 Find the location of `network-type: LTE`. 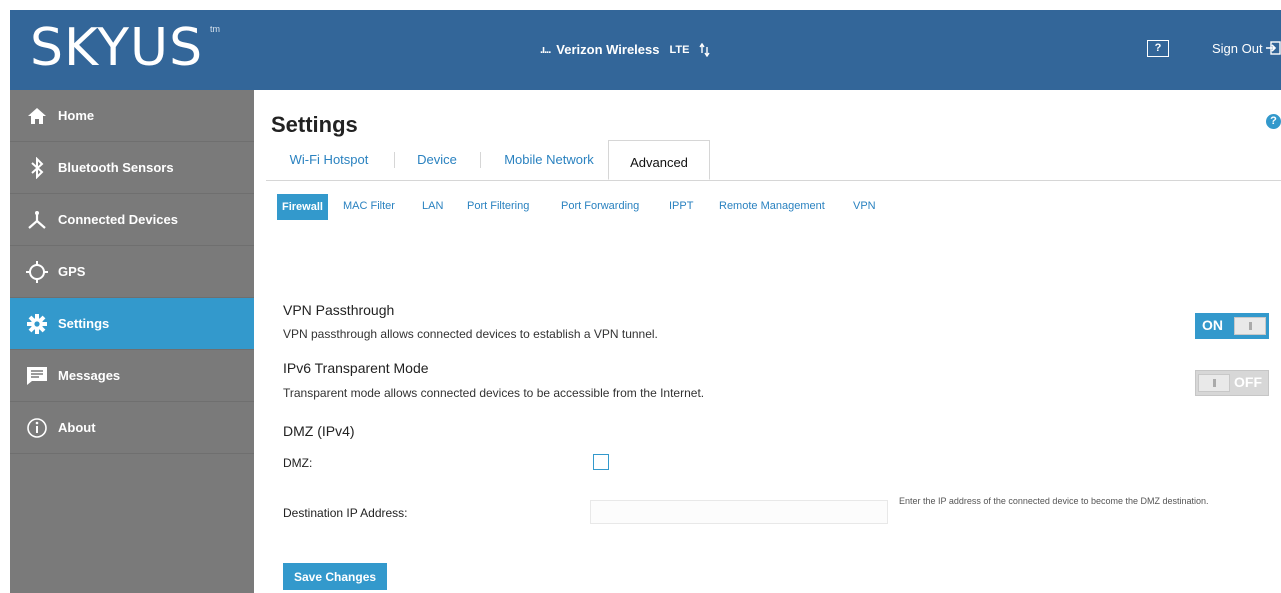

network-type: LTE is located at coordinates (679, 49).